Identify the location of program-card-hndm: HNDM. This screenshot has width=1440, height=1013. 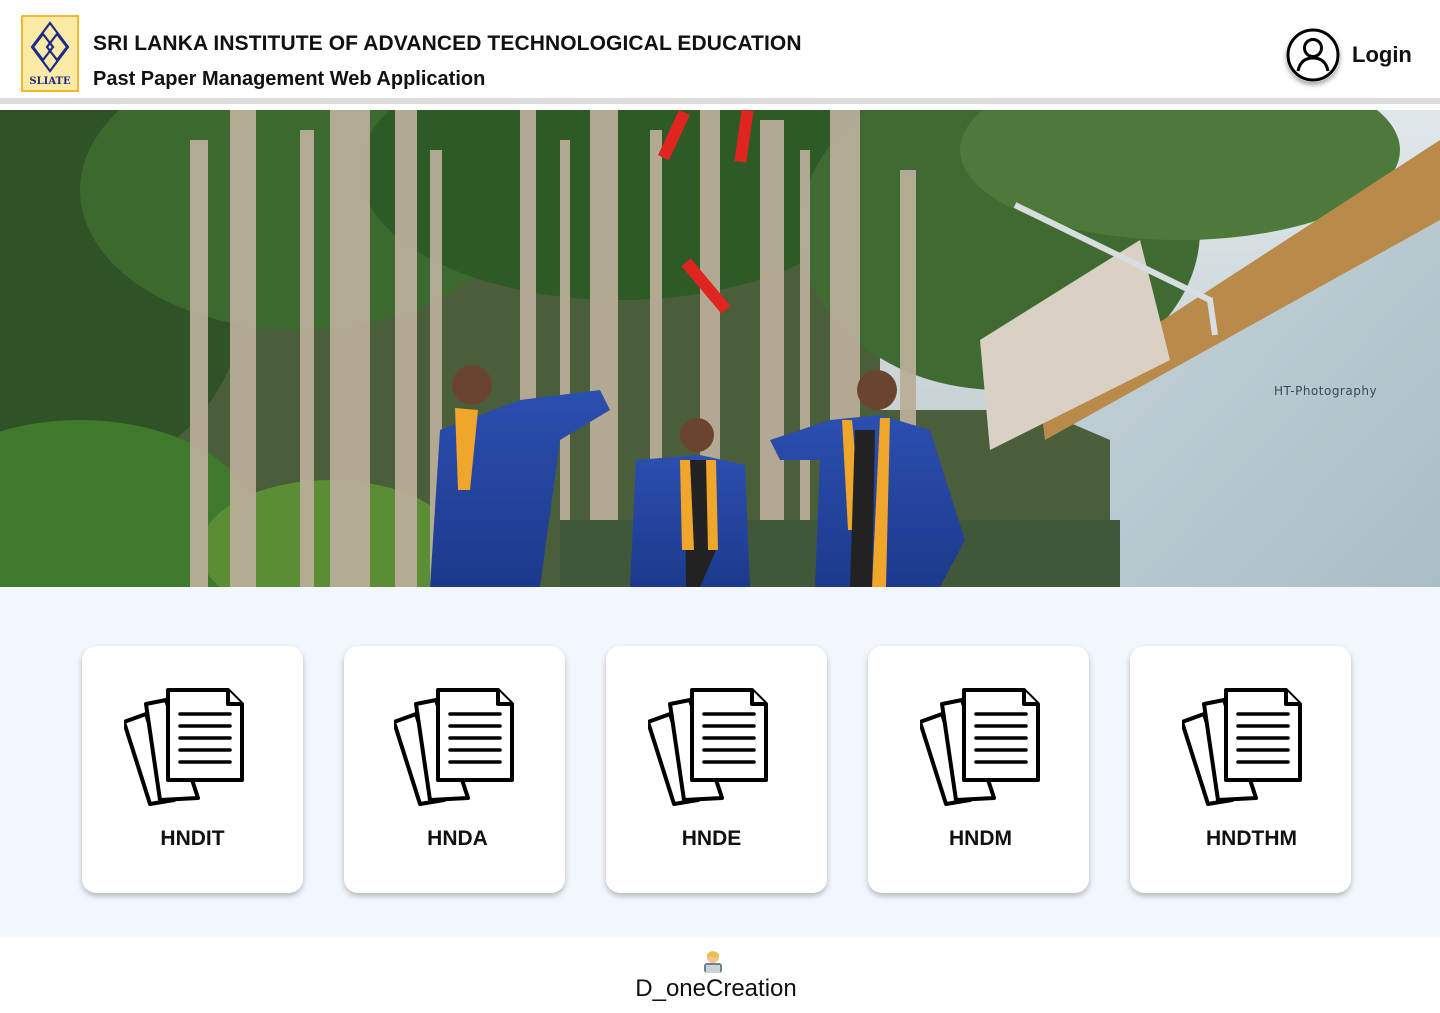
(978, 769).